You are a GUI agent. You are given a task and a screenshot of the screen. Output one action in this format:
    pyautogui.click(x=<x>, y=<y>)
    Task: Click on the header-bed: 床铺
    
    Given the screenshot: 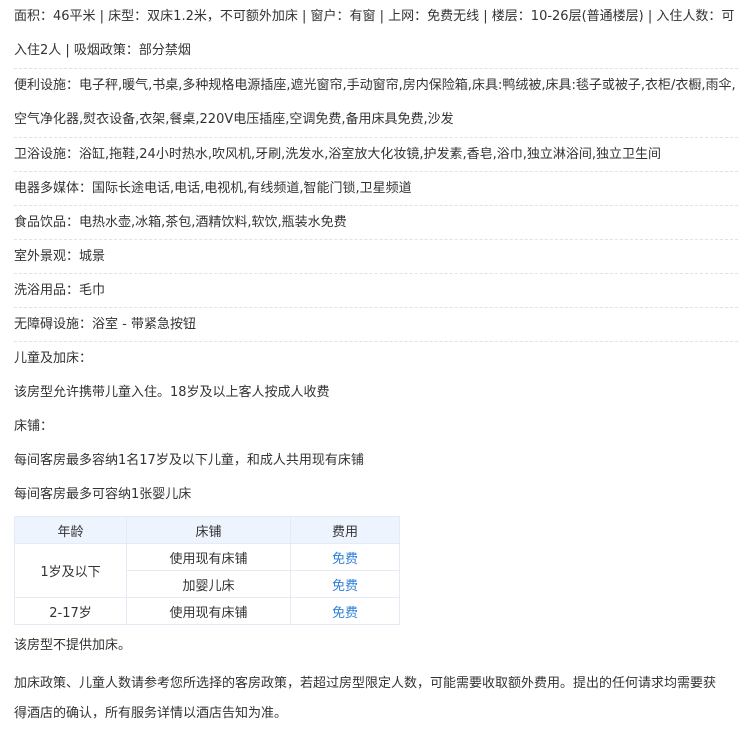 What is the action you would take?
    pyautogui.click(x=208, y=530)
    